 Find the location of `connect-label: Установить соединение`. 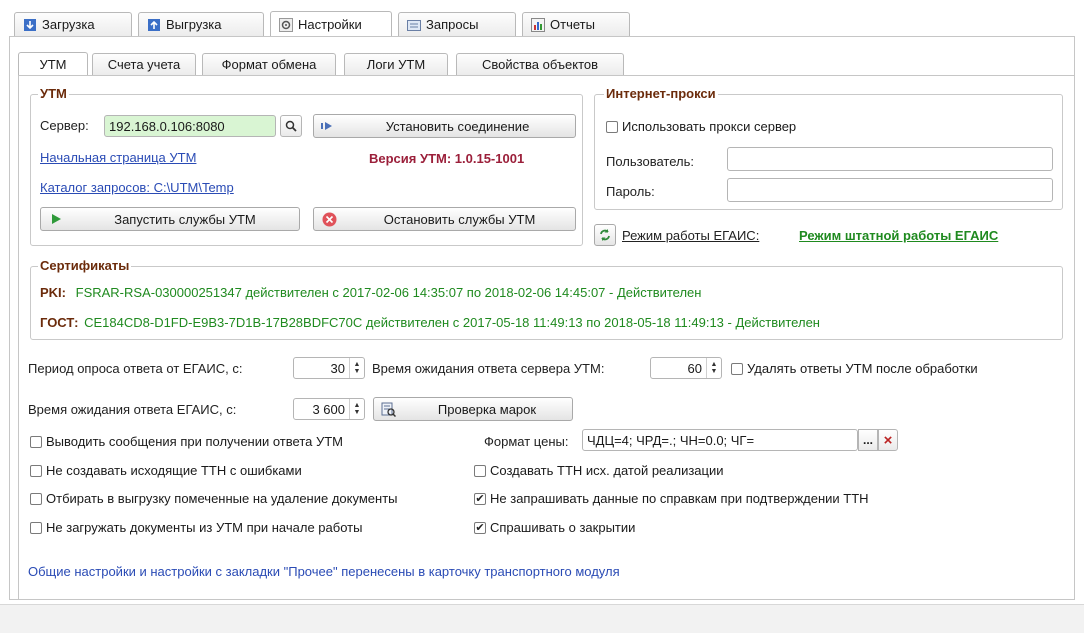

connect-label: Установить соединение is located at coordinates (457, 126).